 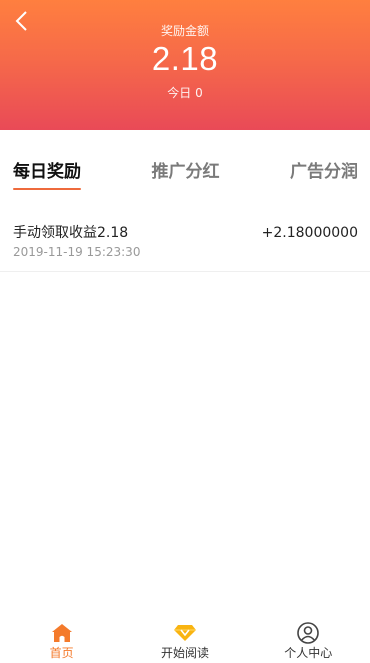 What do you see at coordinates (62, 633) in the screenshot?
I see `home-icon` at bounding box center [62, 633].